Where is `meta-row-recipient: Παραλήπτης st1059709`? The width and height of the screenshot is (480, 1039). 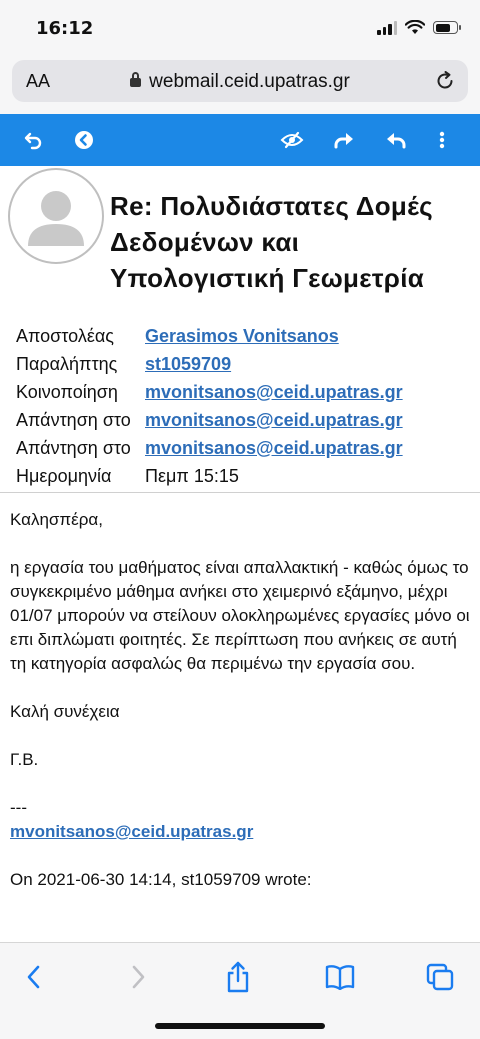
meta-row-recipient: Παραλήπτης st1059709 is located at coordinates (209, 364).